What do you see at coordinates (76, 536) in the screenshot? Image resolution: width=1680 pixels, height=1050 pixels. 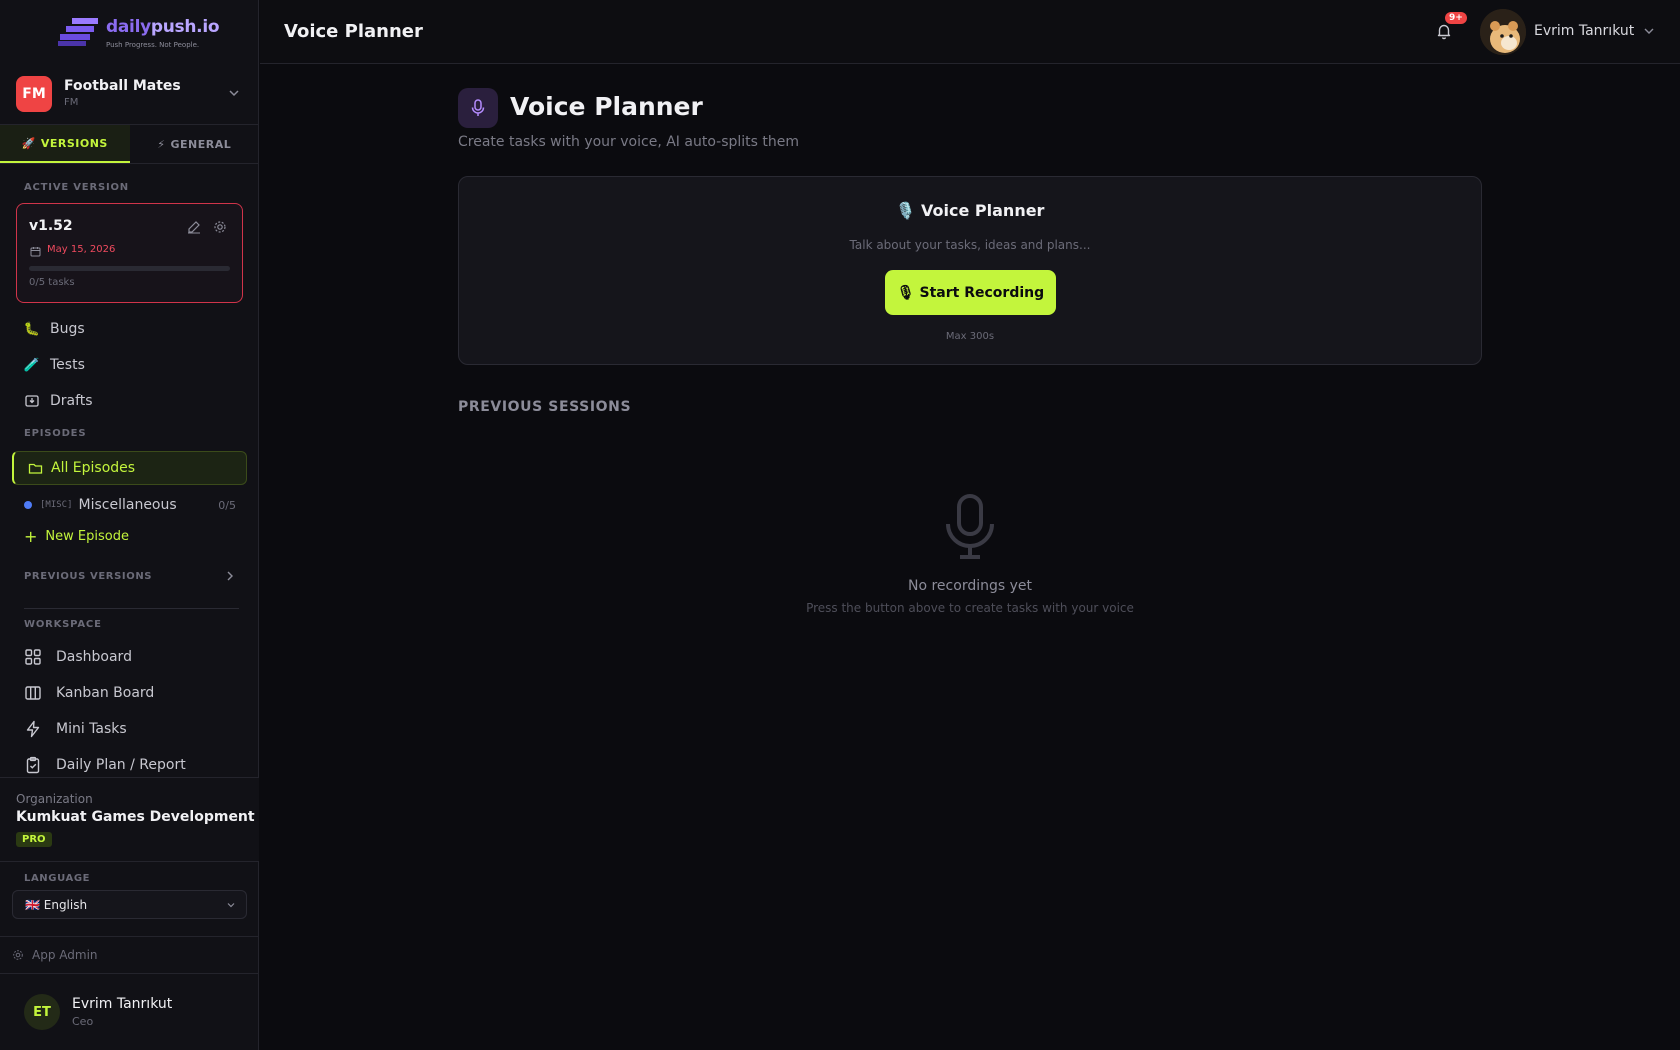 I see `new-episode-button: + New Episode` at bounding box center [76, 536].